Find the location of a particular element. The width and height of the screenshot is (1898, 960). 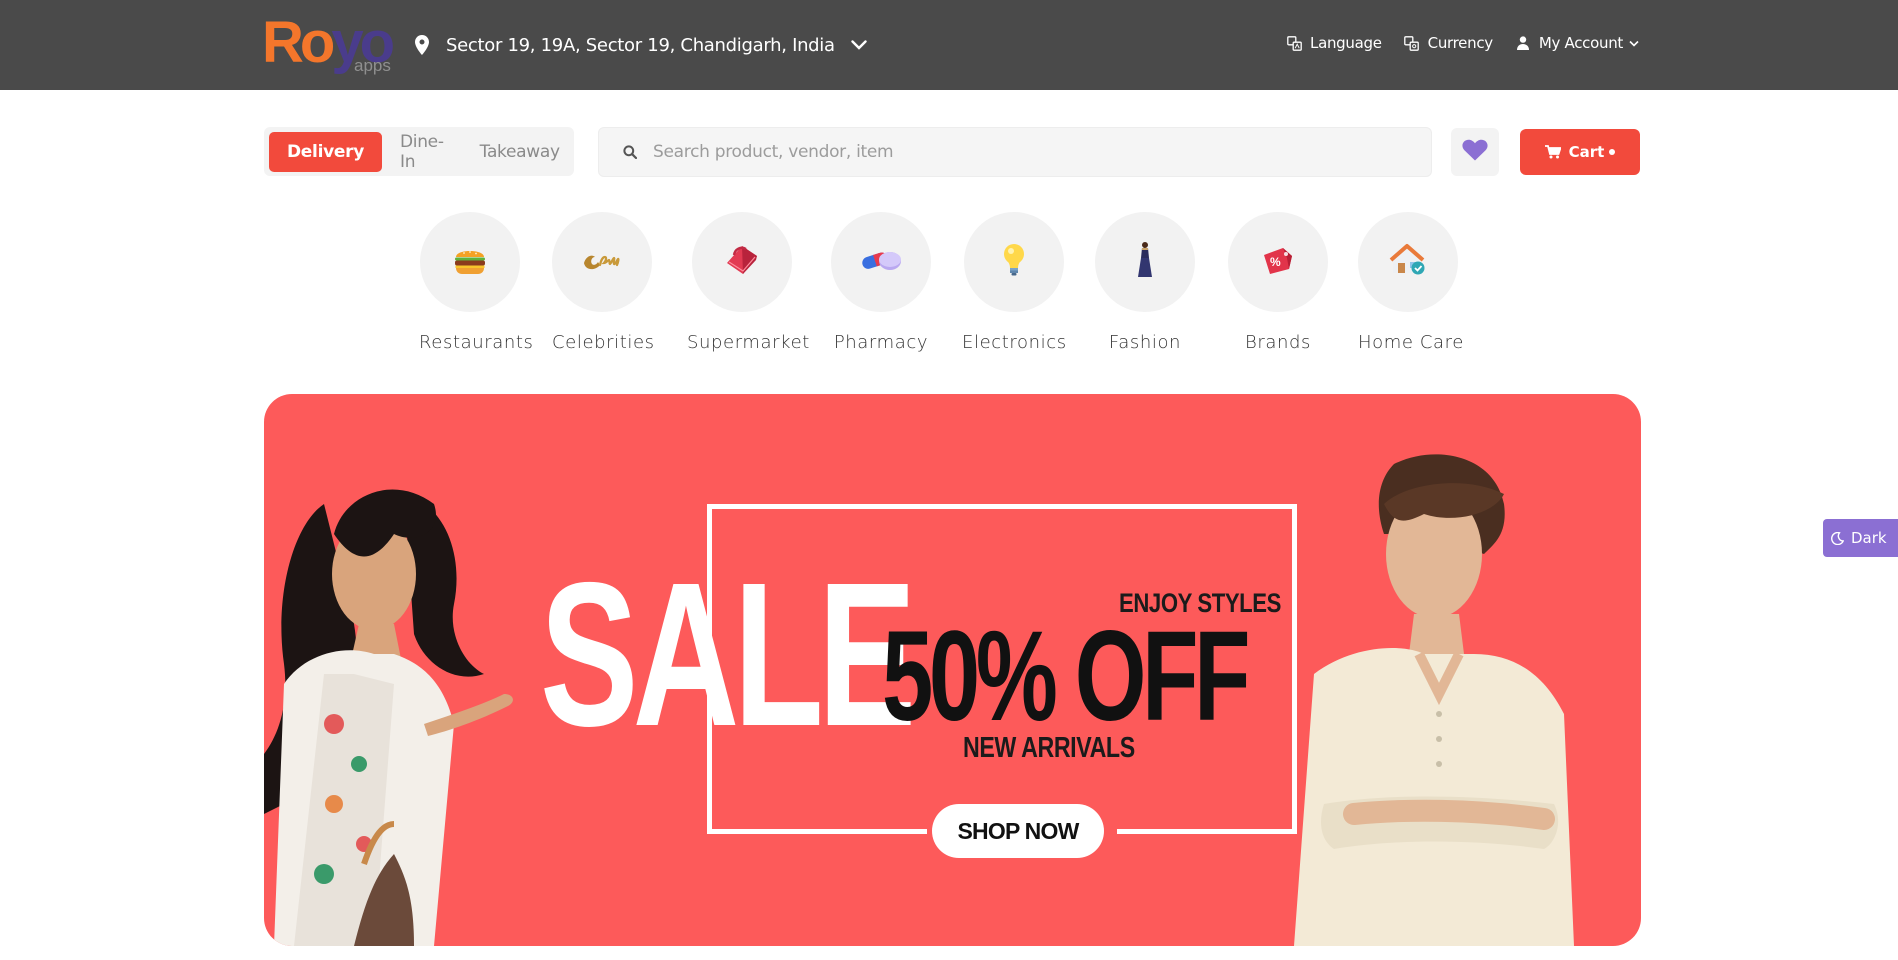

category-home-care: Home Care is located at coordinates (1411, 282).